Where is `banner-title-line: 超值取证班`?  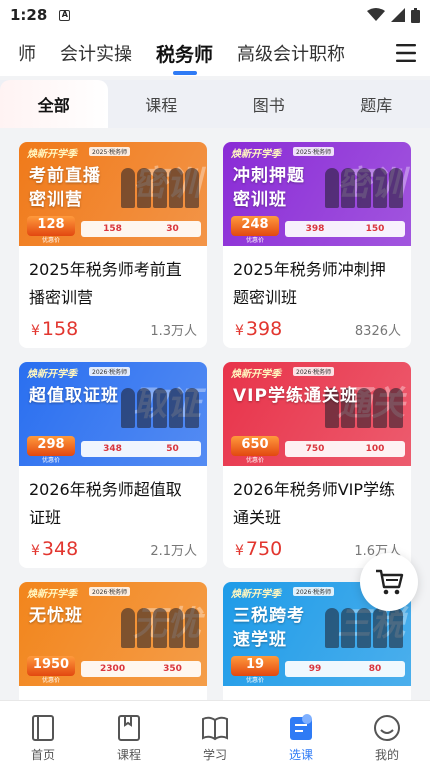
banner-title-line: 超值取证班 is located at coordinates (74, 396).